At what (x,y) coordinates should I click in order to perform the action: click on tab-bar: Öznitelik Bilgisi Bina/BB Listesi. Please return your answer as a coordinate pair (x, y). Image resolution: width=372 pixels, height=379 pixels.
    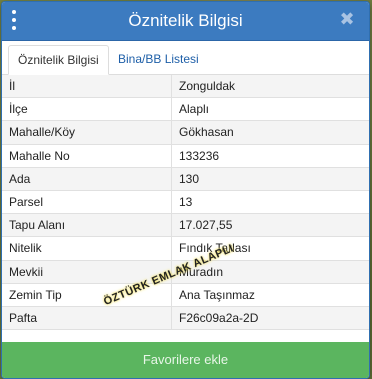
    Looking at the image, I should click on (185, 58).